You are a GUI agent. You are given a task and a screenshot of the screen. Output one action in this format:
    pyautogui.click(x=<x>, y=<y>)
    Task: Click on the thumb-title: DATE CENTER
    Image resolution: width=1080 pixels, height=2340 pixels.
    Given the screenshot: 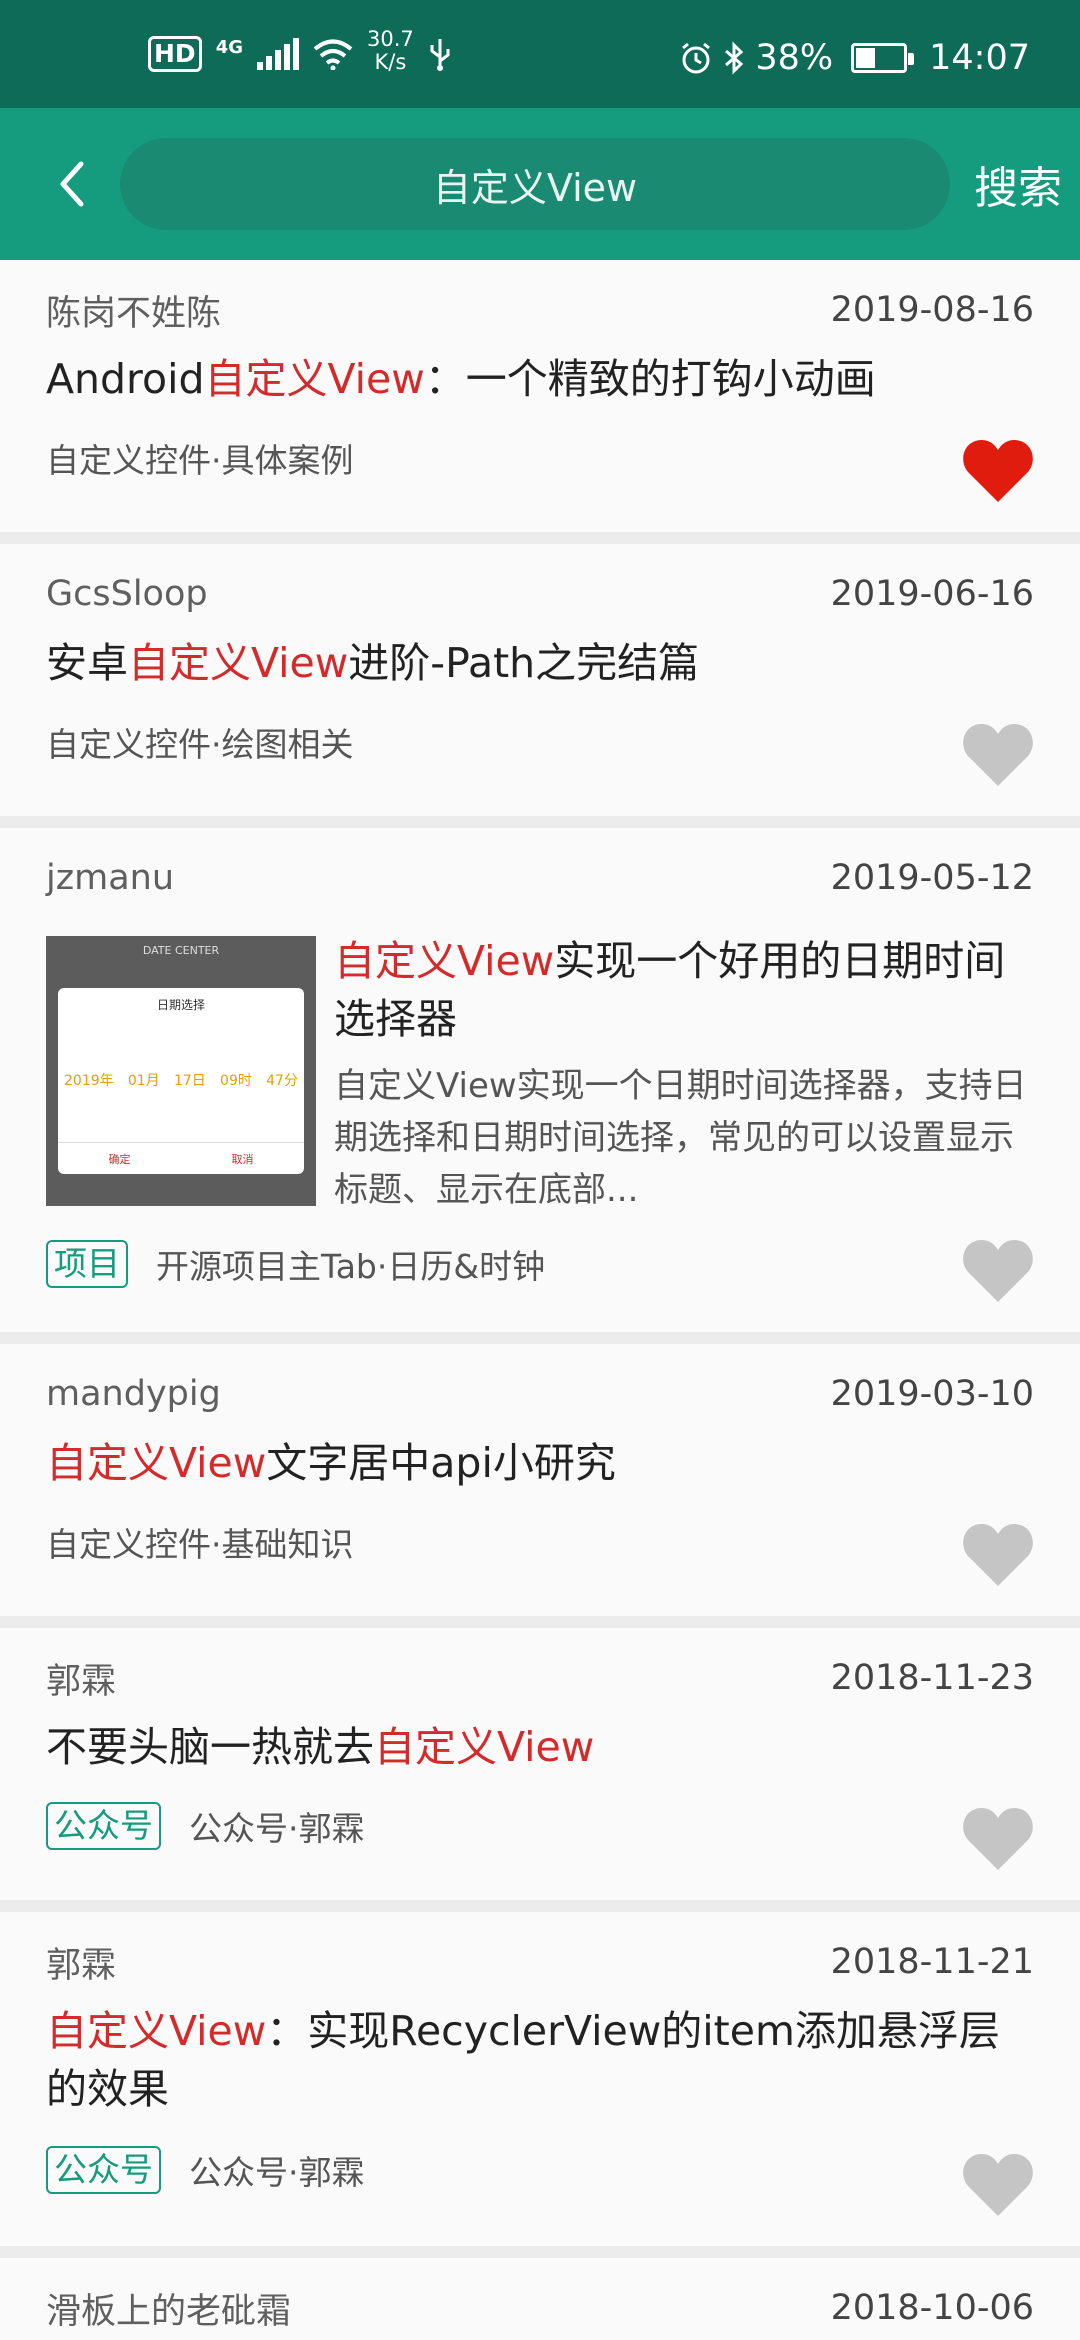 What is the action you would take?
    pyautogui.click(x=181, y=950)
    